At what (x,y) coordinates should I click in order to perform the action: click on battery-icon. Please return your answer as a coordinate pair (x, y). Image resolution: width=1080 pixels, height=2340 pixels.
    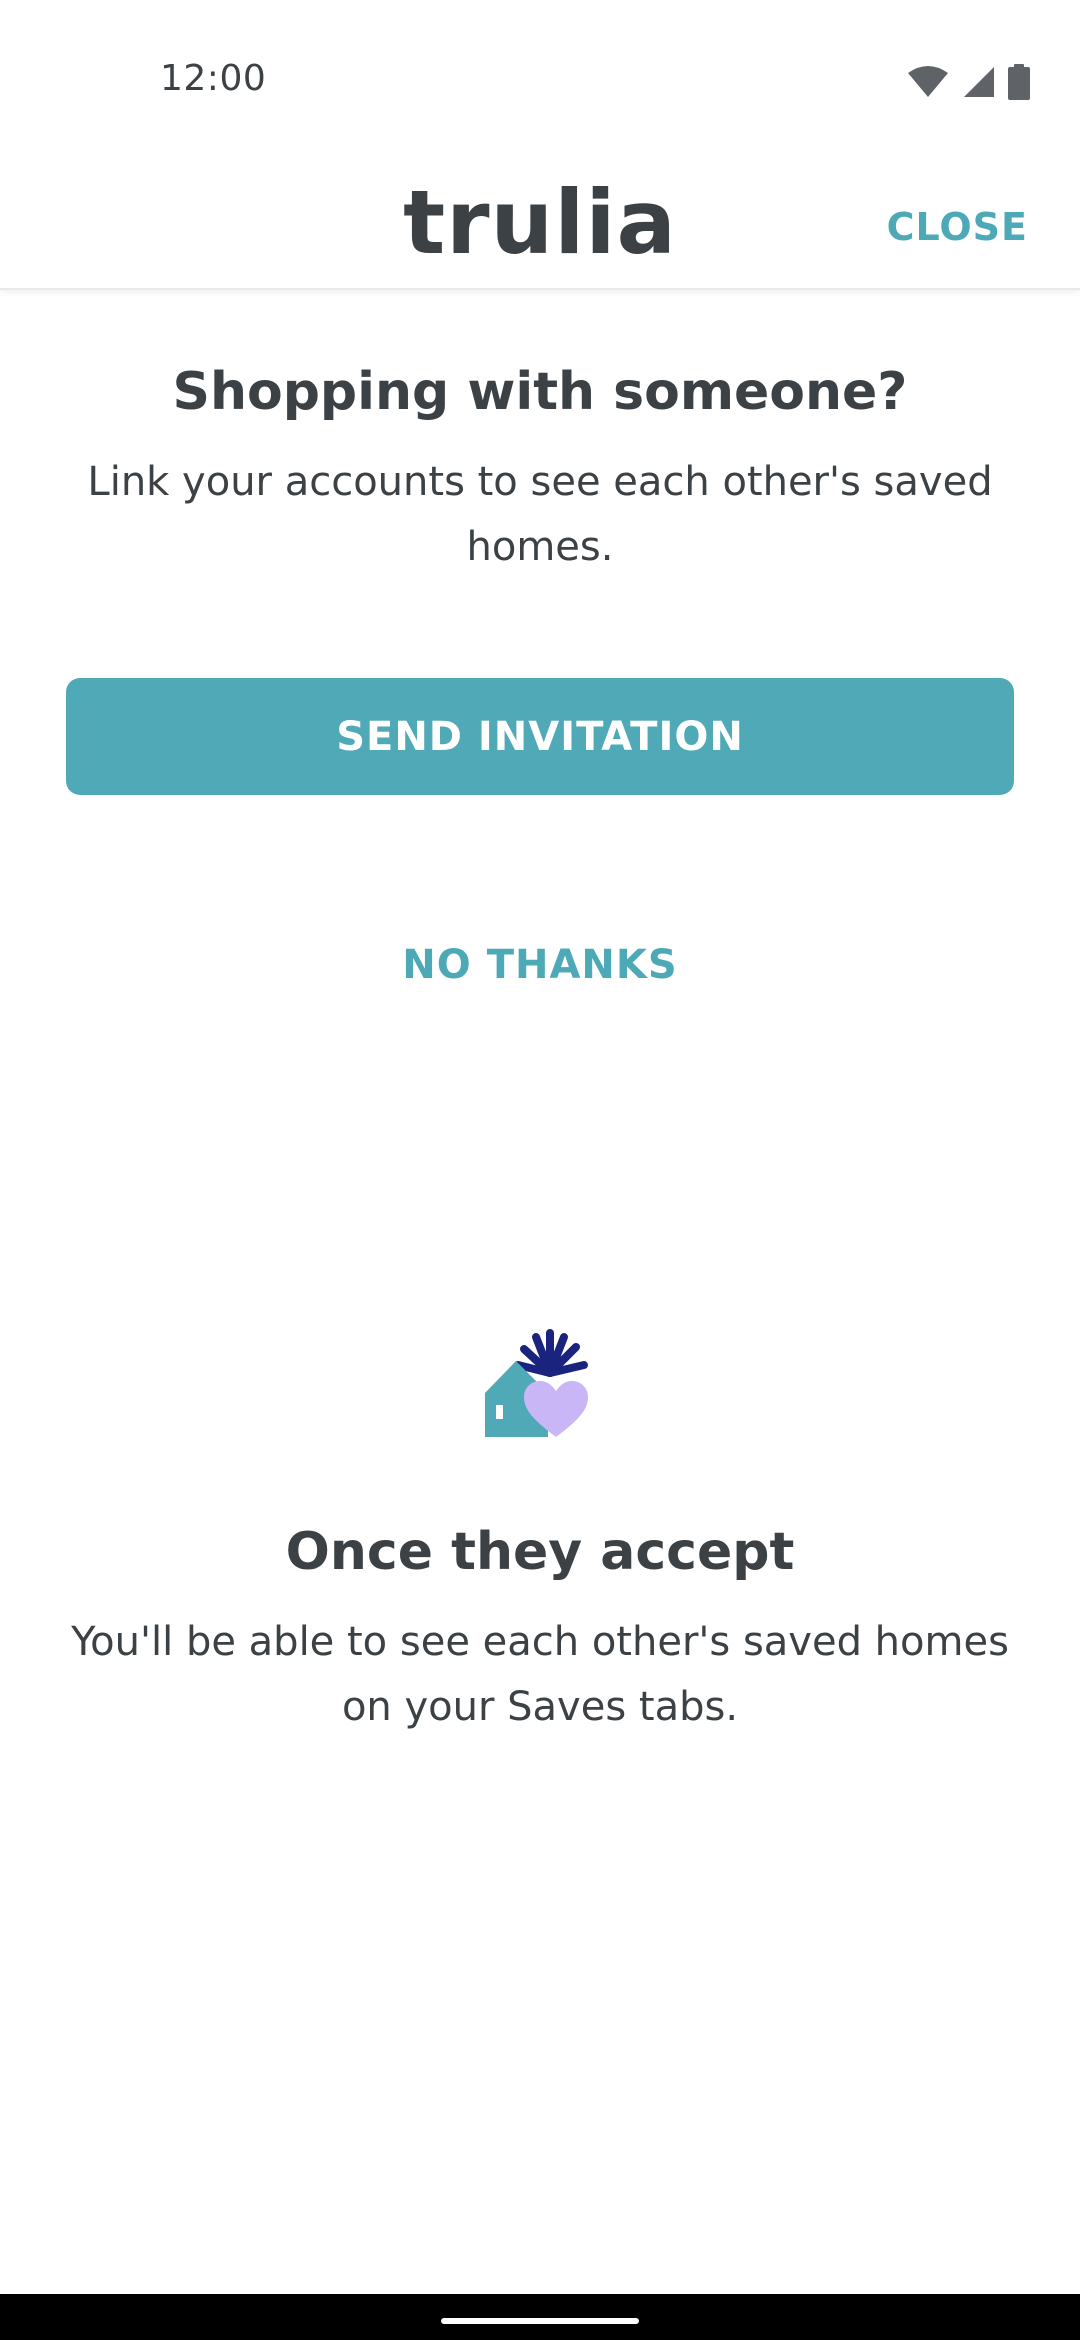
    Looking at the image, I should click on (1019, 82).